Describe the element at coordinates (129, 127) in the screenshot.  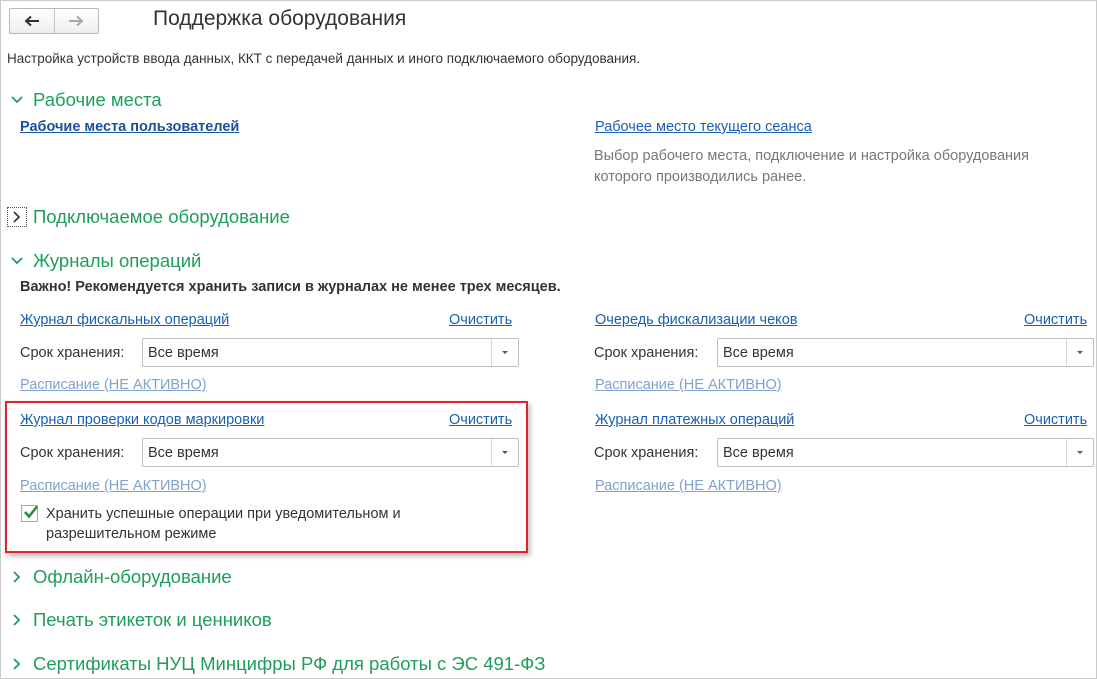
I see `user-workplaces-link: Рабочие места пользователей` at that location.